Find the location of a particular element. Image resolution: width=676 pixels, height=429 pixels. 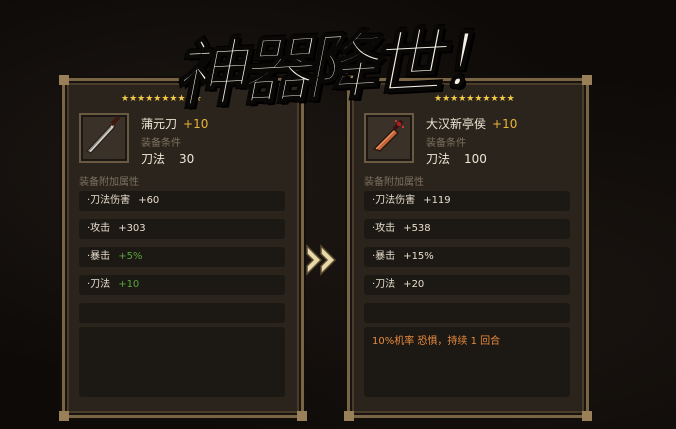

requirement-value: 刀法 100 is located at coordinates (456, 158).